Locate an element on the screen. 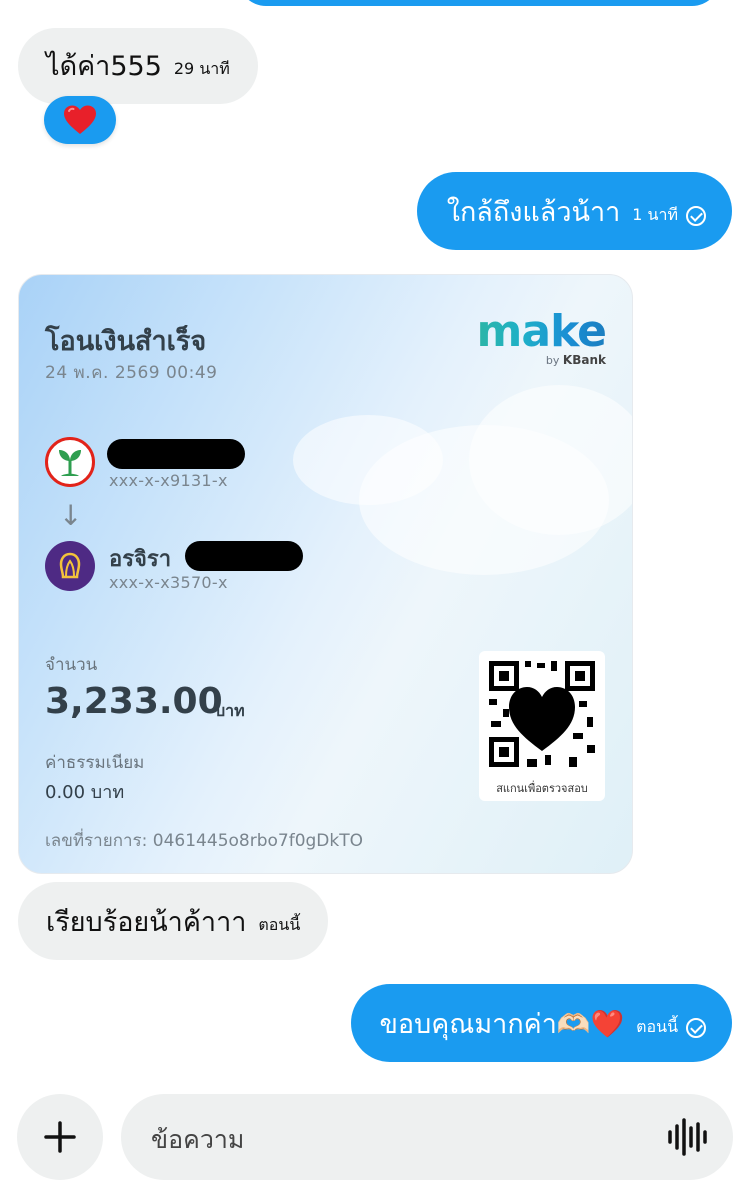 The height and width of the screenshot is (1200, 738). add-attachment-button is located at coordinates (60, 1137).